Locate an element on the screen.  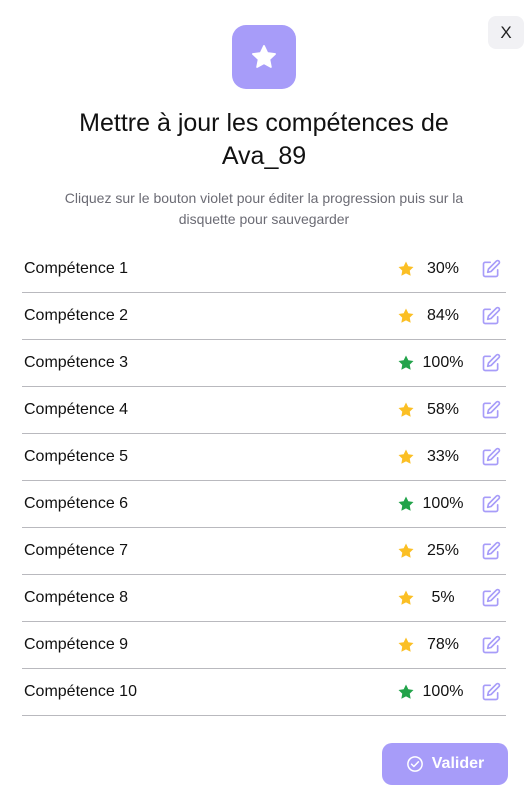
skill-name: Compétence 6 is located at coordinates (76, 503).